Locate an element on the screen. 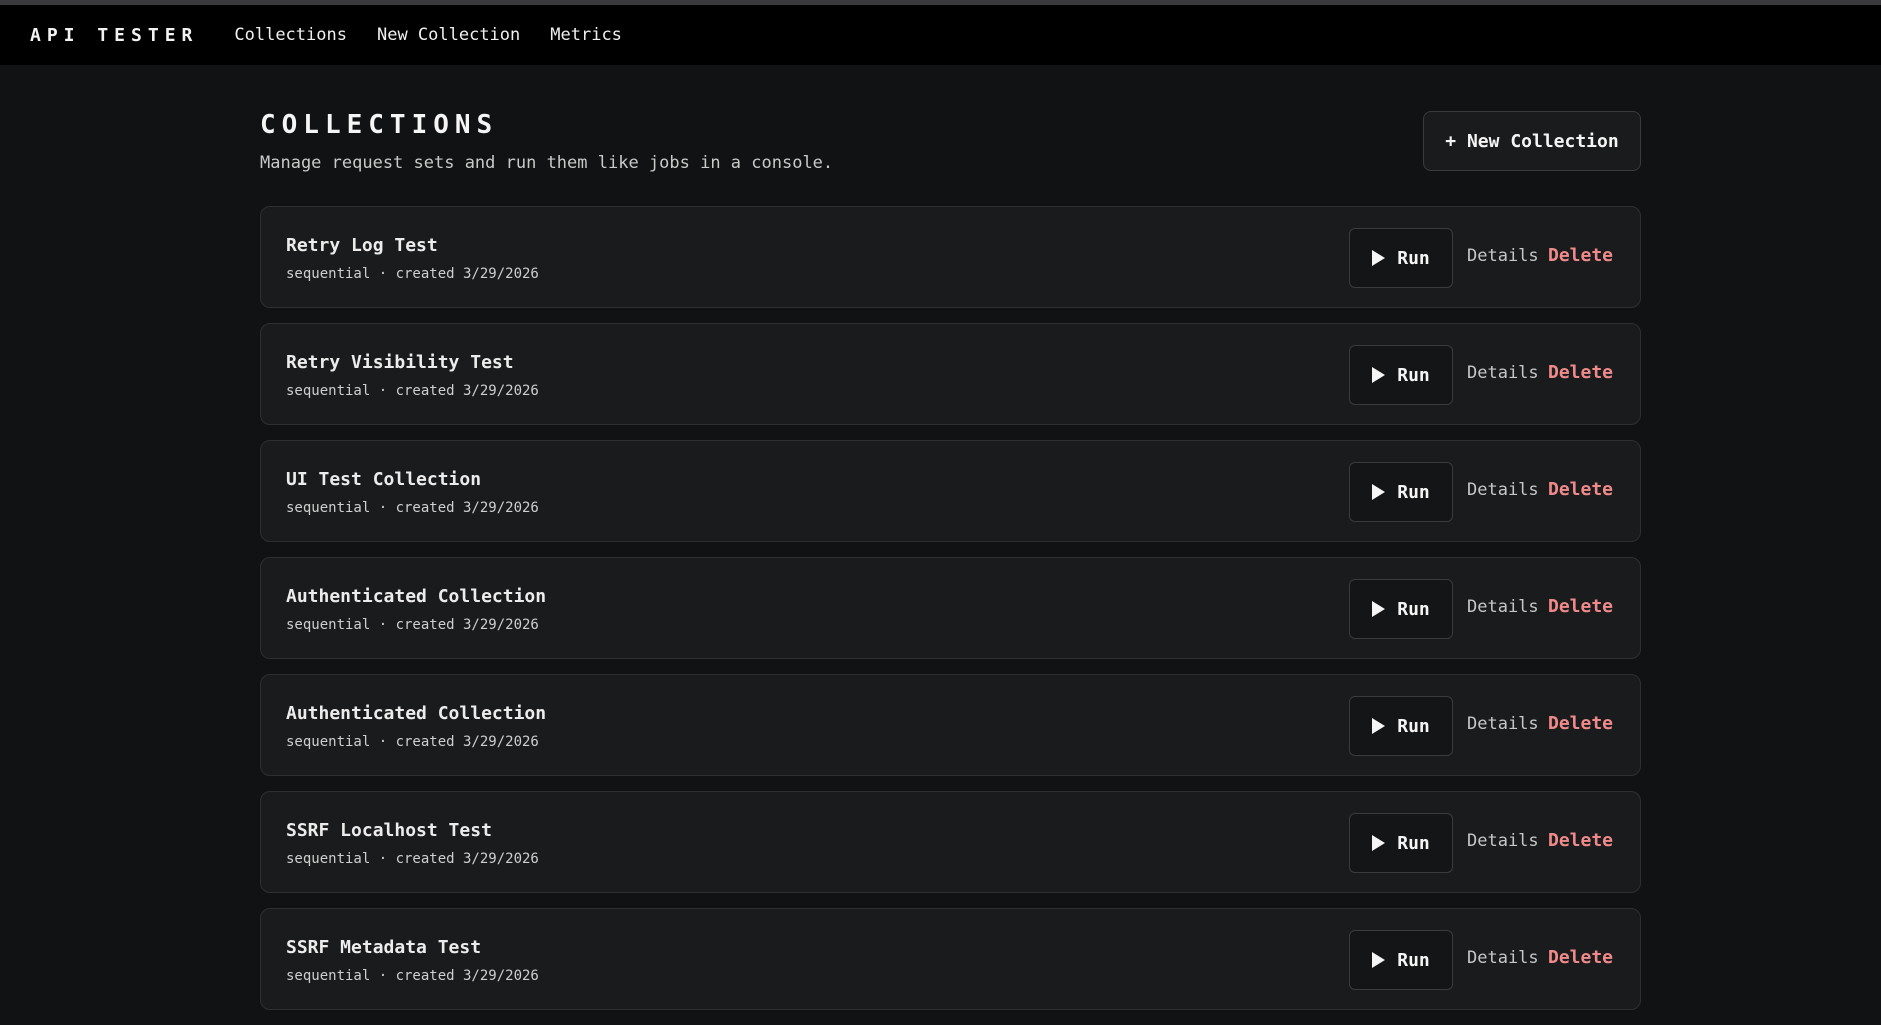 The height and width of the screenshot is (1025, 1881). new-collection-button: + New Collection is located at coordinates (1532, 141).